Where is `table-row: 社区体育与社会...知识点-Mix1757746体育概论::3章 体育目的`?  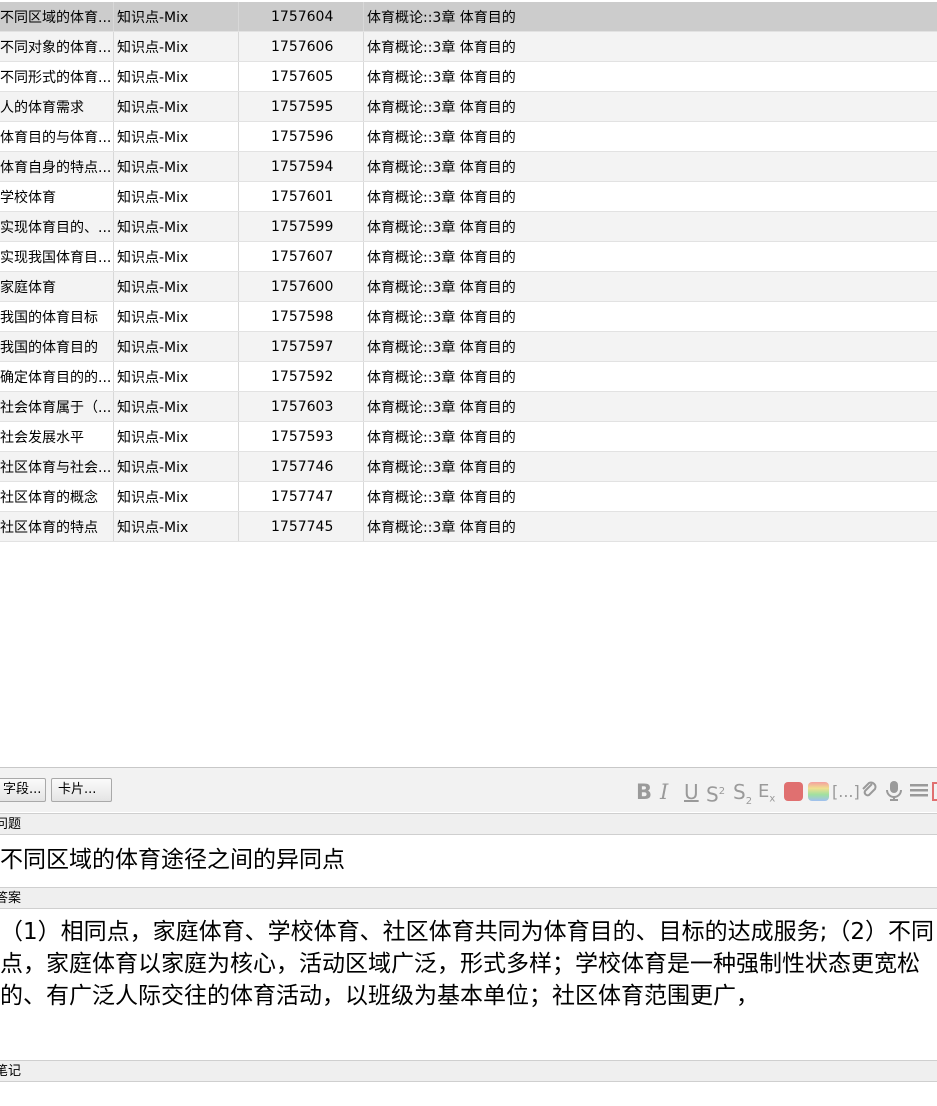 table-row: 社区体育与社会...知识点-Mix1757746体育概论::3章 体育目的 is located at coordinates (468, 467).